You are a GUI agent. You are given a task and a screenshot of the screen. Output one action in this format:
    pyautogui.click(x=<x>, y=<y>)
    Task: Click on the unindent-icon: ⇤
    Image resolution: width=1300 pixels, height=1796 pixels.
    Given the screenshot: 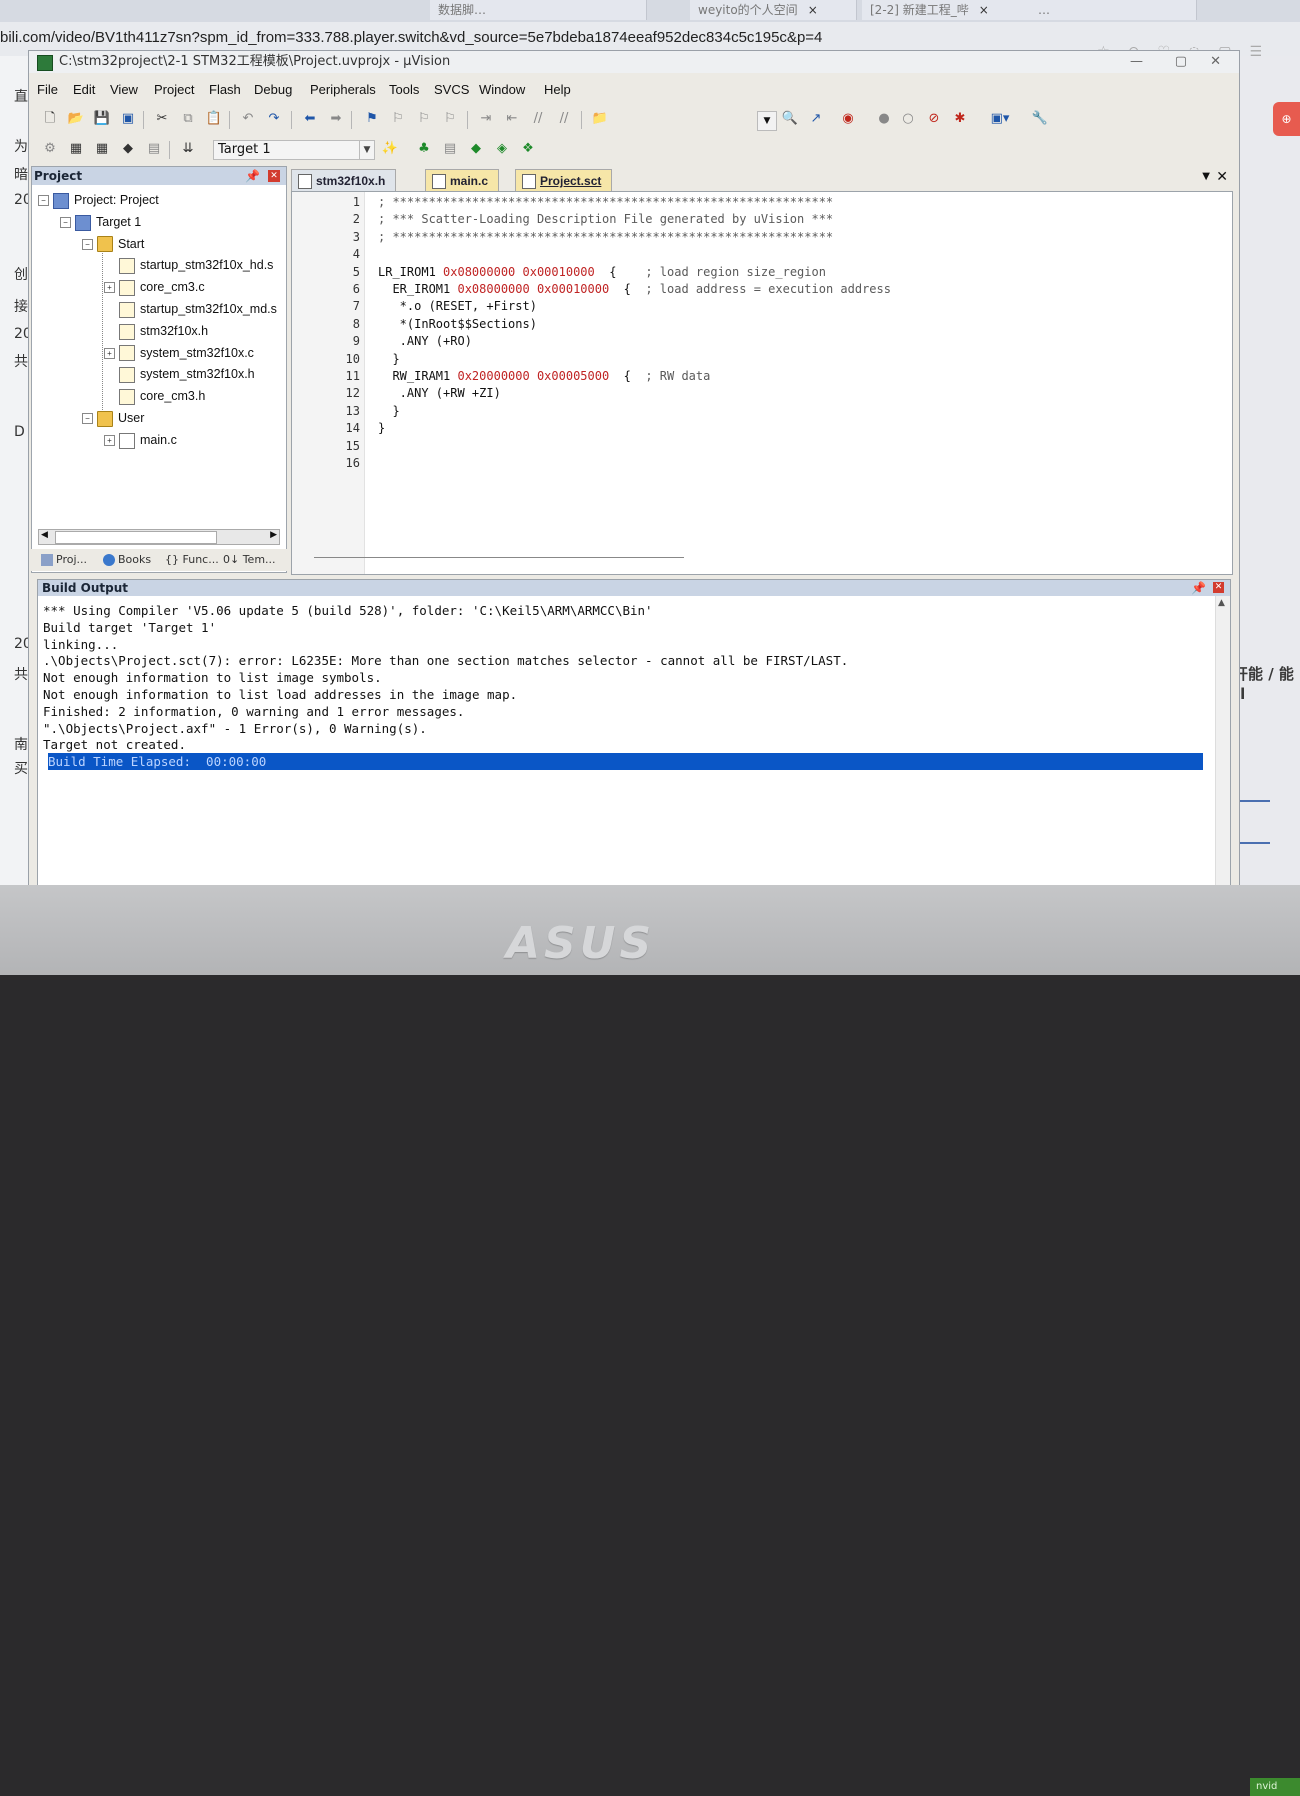 What is the action you would take?
    pyautogui.click(x=512, y=119)
    